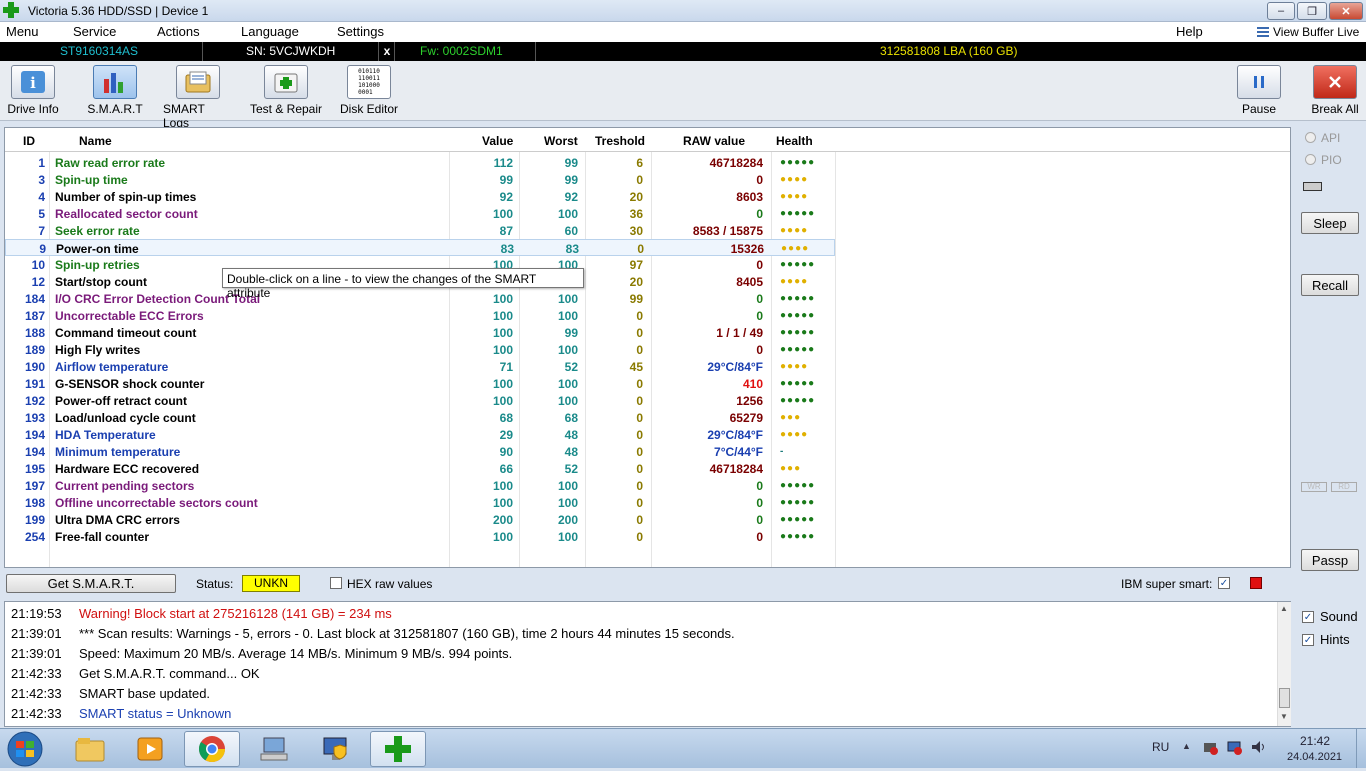  What do you see at coordinates (360, 31) in the screenshot?
I see `menu-settings: Settings` at bounding box center [360, 31].